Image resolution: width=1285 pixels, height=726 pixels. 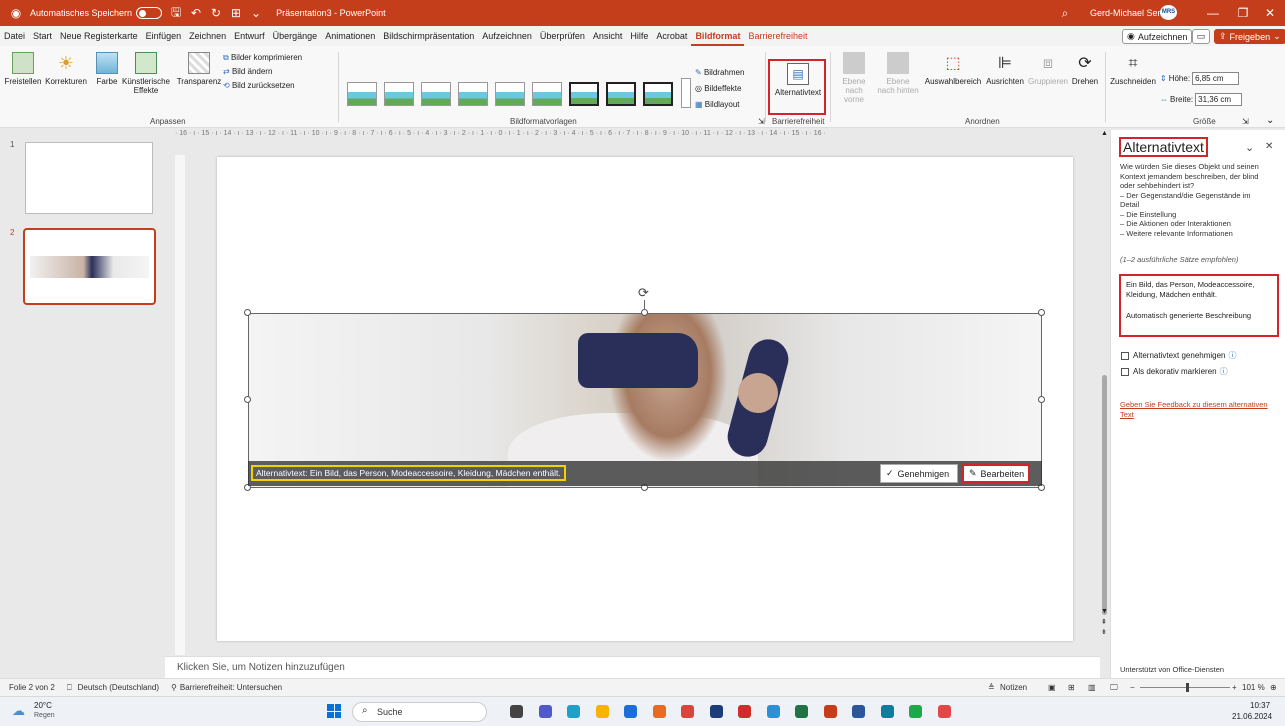 What do you see at coordinates (777, 36) in the screenshot?
I see `tab-barrierefreiheit: Barrierefreiheit` at bounding box center [777, 36].